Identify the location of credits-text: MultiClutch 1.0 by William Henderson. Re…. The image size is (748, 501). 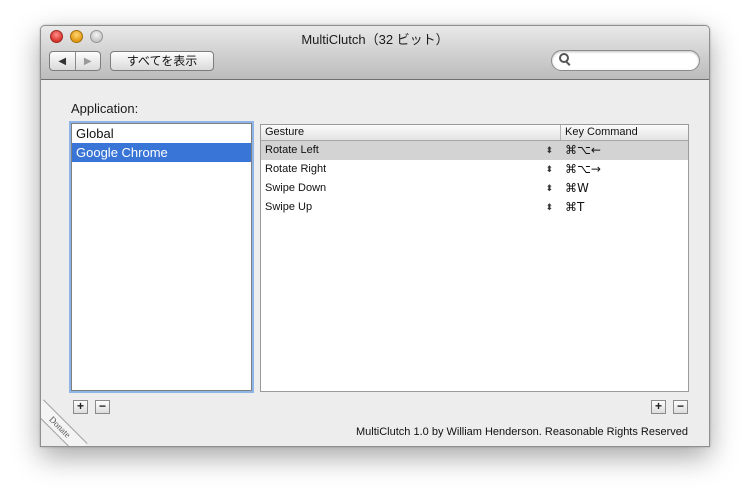
(522, 432).